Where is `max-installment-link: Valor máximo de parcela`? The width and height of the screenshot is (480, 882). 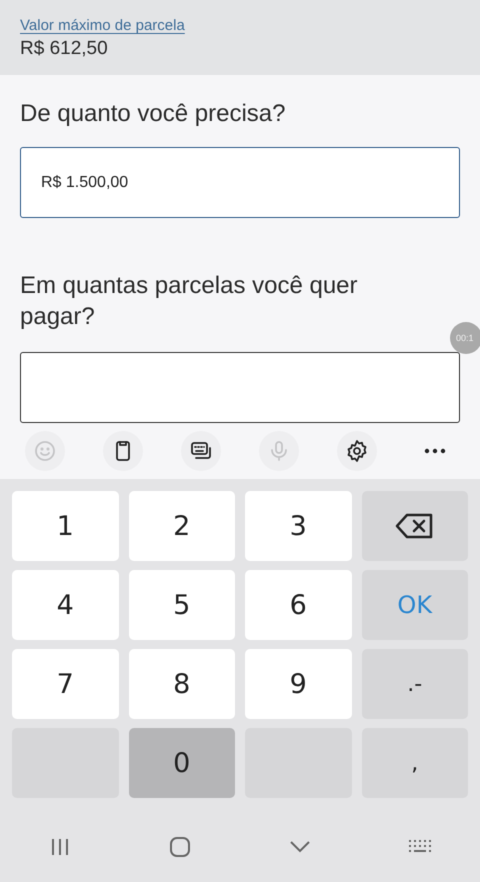 max-installment-link: Valor máximo de parcela is located at coordinates (102, 25).